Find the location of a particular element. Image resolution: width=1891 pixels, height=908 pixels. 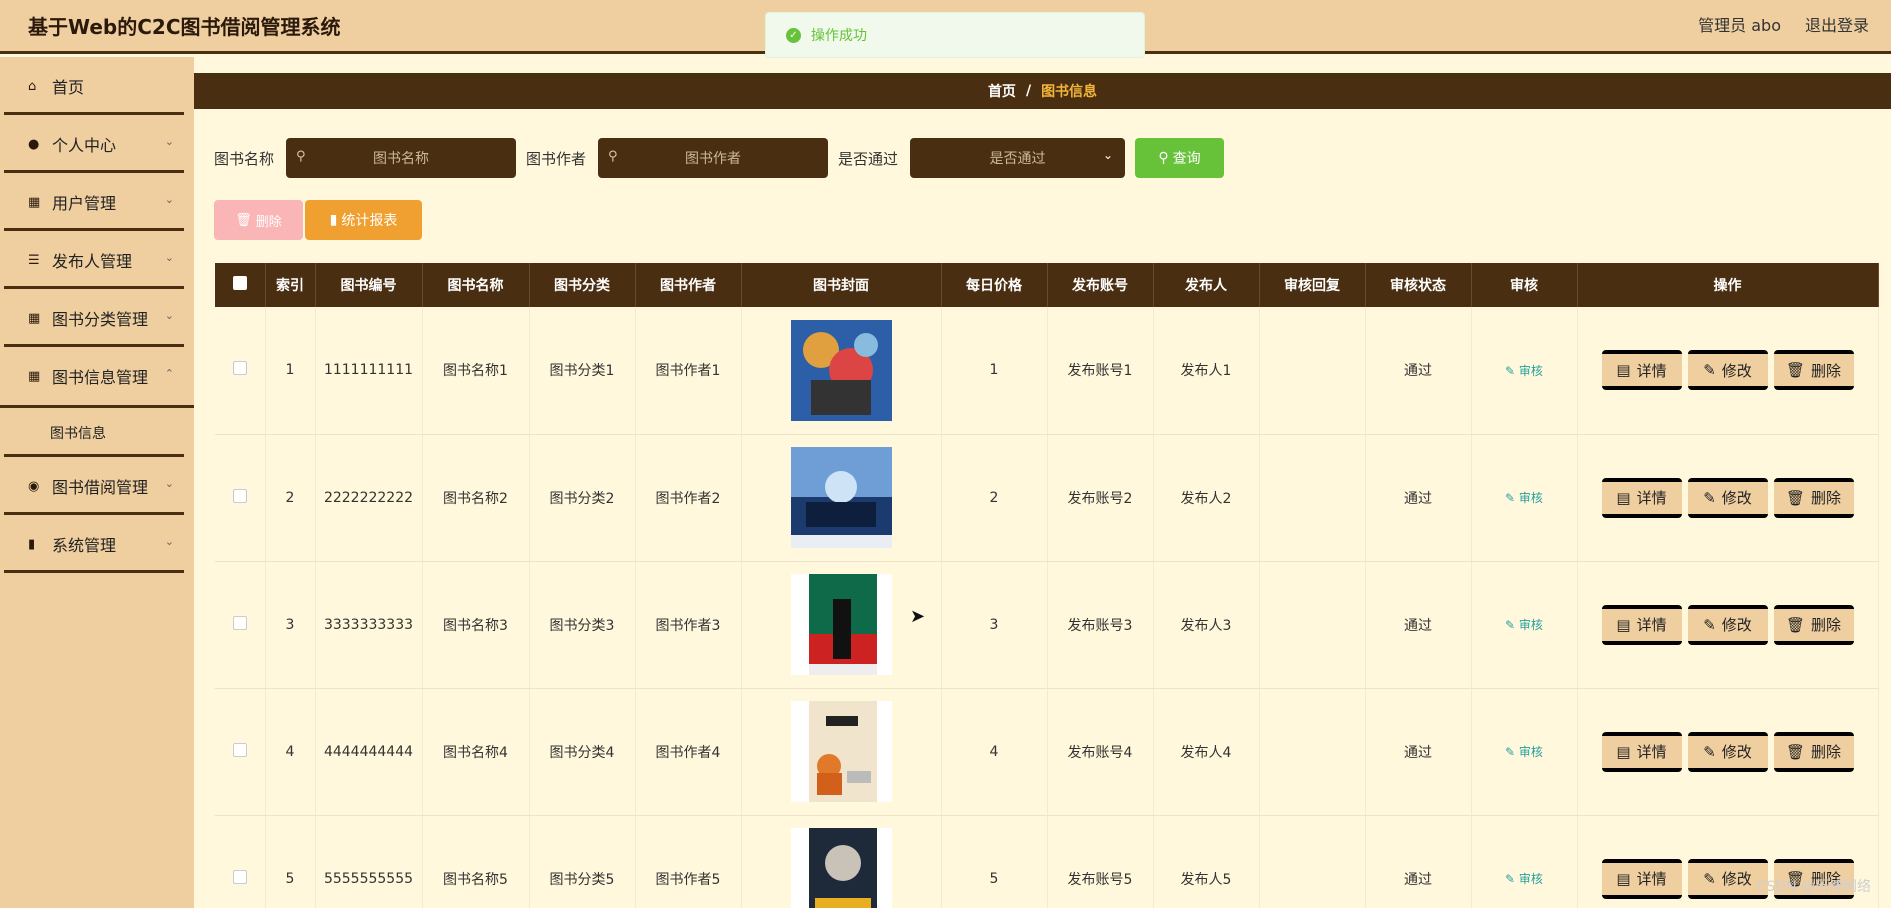

query-button: ⚲ 查询 is located at coordinates (1180, 158).